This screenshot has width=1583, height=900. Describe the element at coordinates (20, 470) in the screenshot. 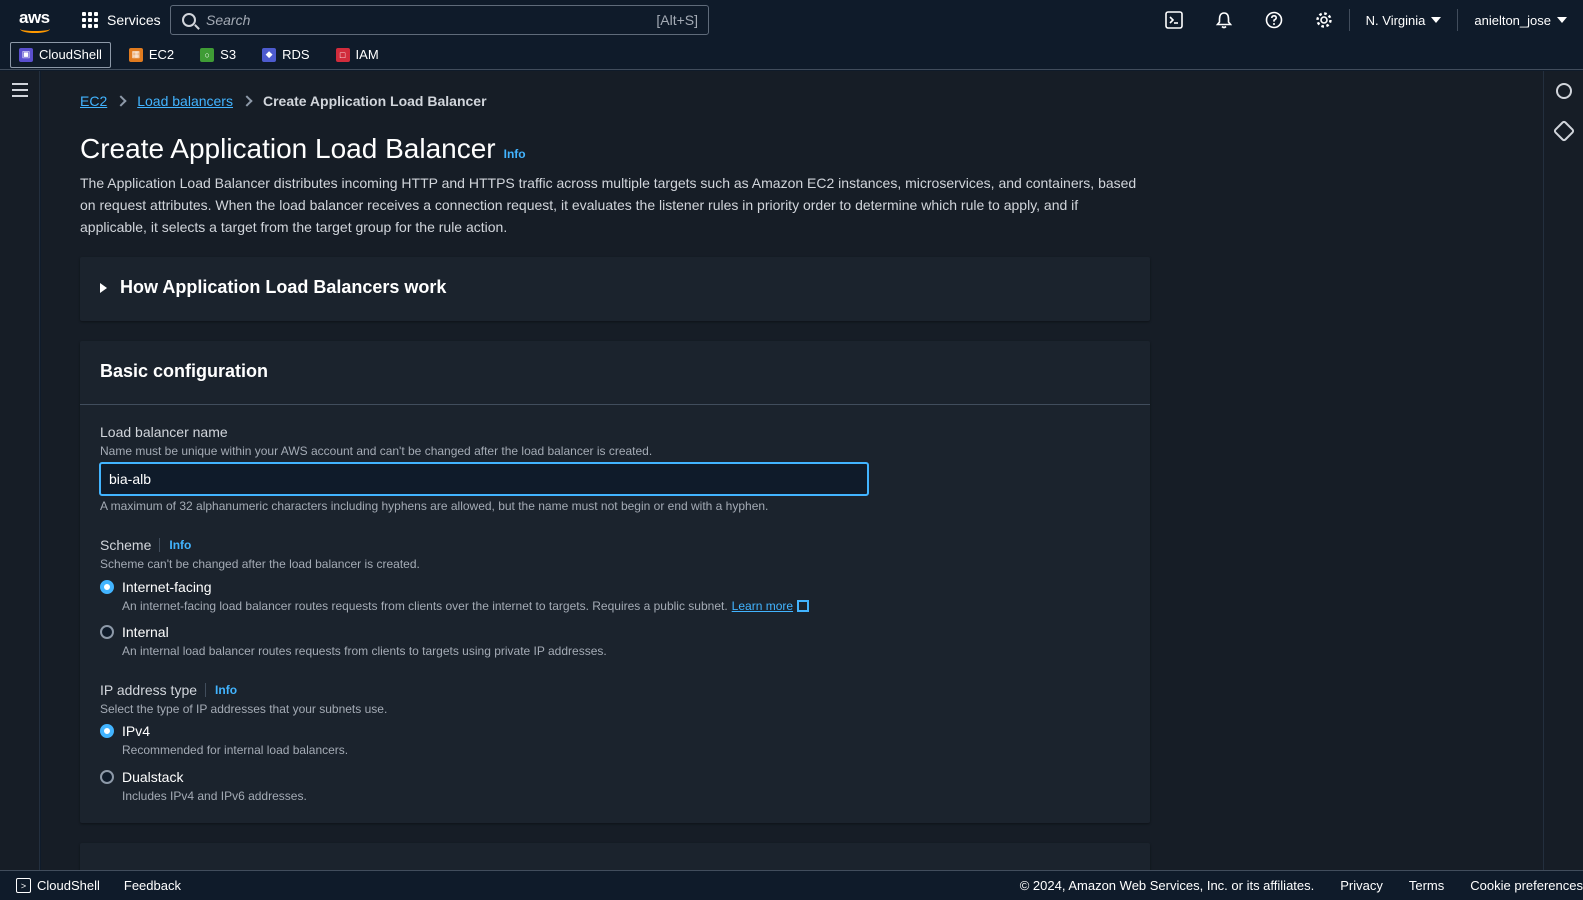

I see `side-navigation-rail` at that location.